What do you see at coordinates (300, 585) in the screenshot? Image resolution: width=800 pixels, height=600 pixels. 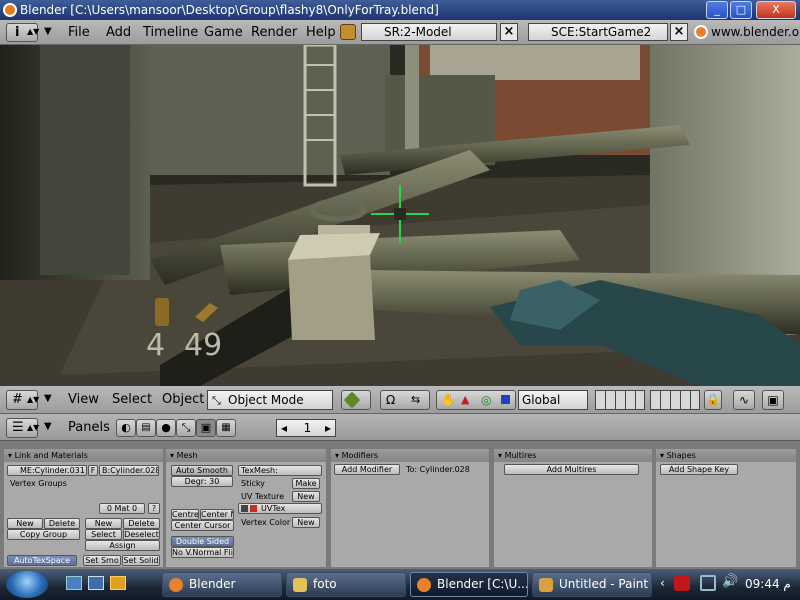 I see `folder-icon` at bounding box center [300, 585].